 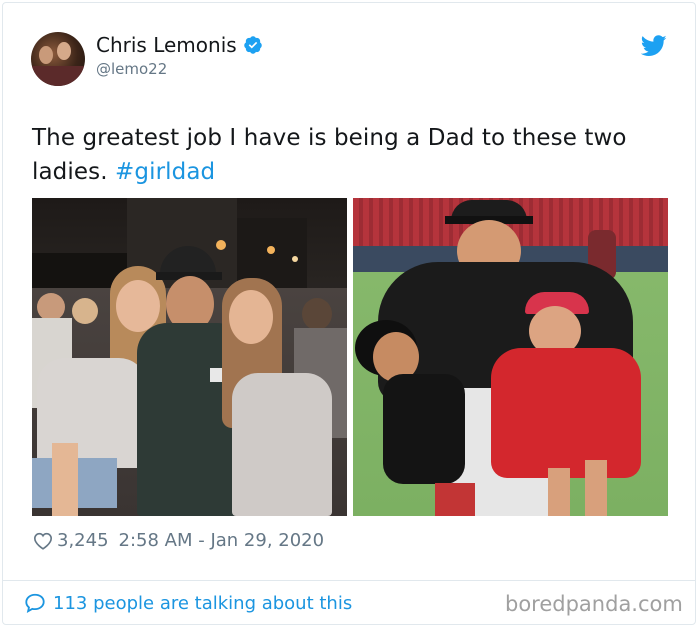 What do you see at coordinates (166, 45) in the screenshot?
I see `author-name: Chris Lemonis` at bounding box center [166, 45].